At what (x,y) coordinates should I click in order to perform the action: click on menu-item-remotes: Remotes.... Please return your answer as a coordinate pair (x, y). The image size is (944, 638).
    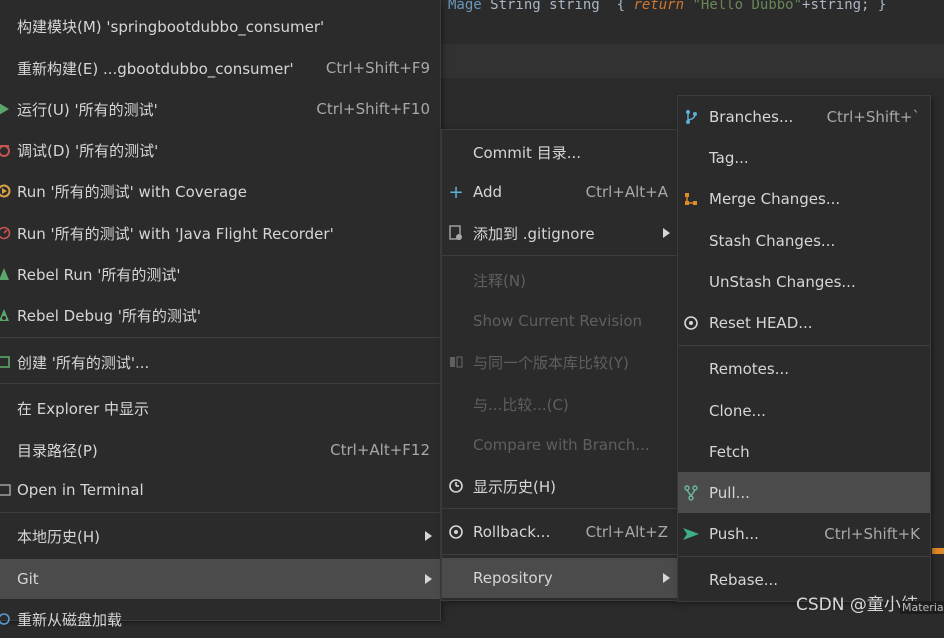
    Looking at the image, I should click on (804, 369).